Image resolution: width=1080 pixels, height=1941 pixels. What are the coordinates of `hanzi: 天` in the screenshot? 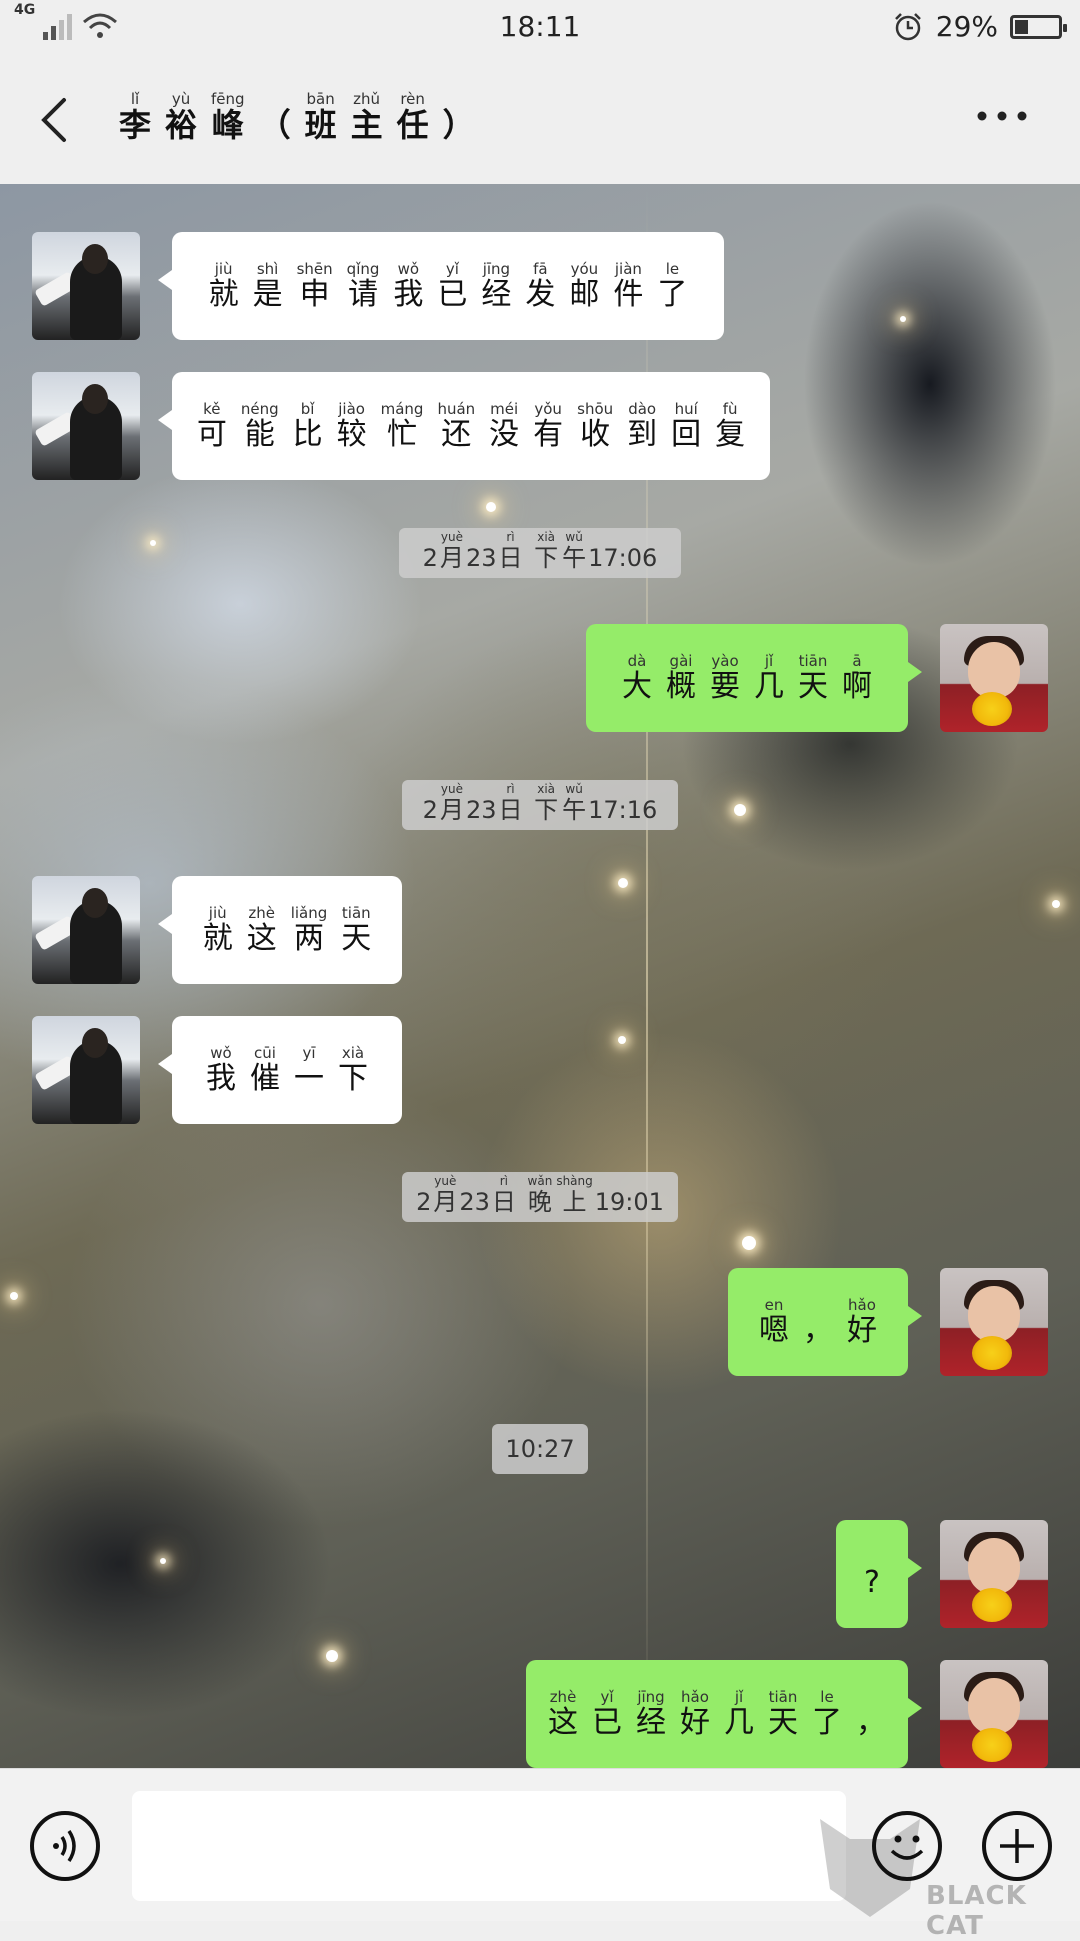 It's located at (783, 1722).